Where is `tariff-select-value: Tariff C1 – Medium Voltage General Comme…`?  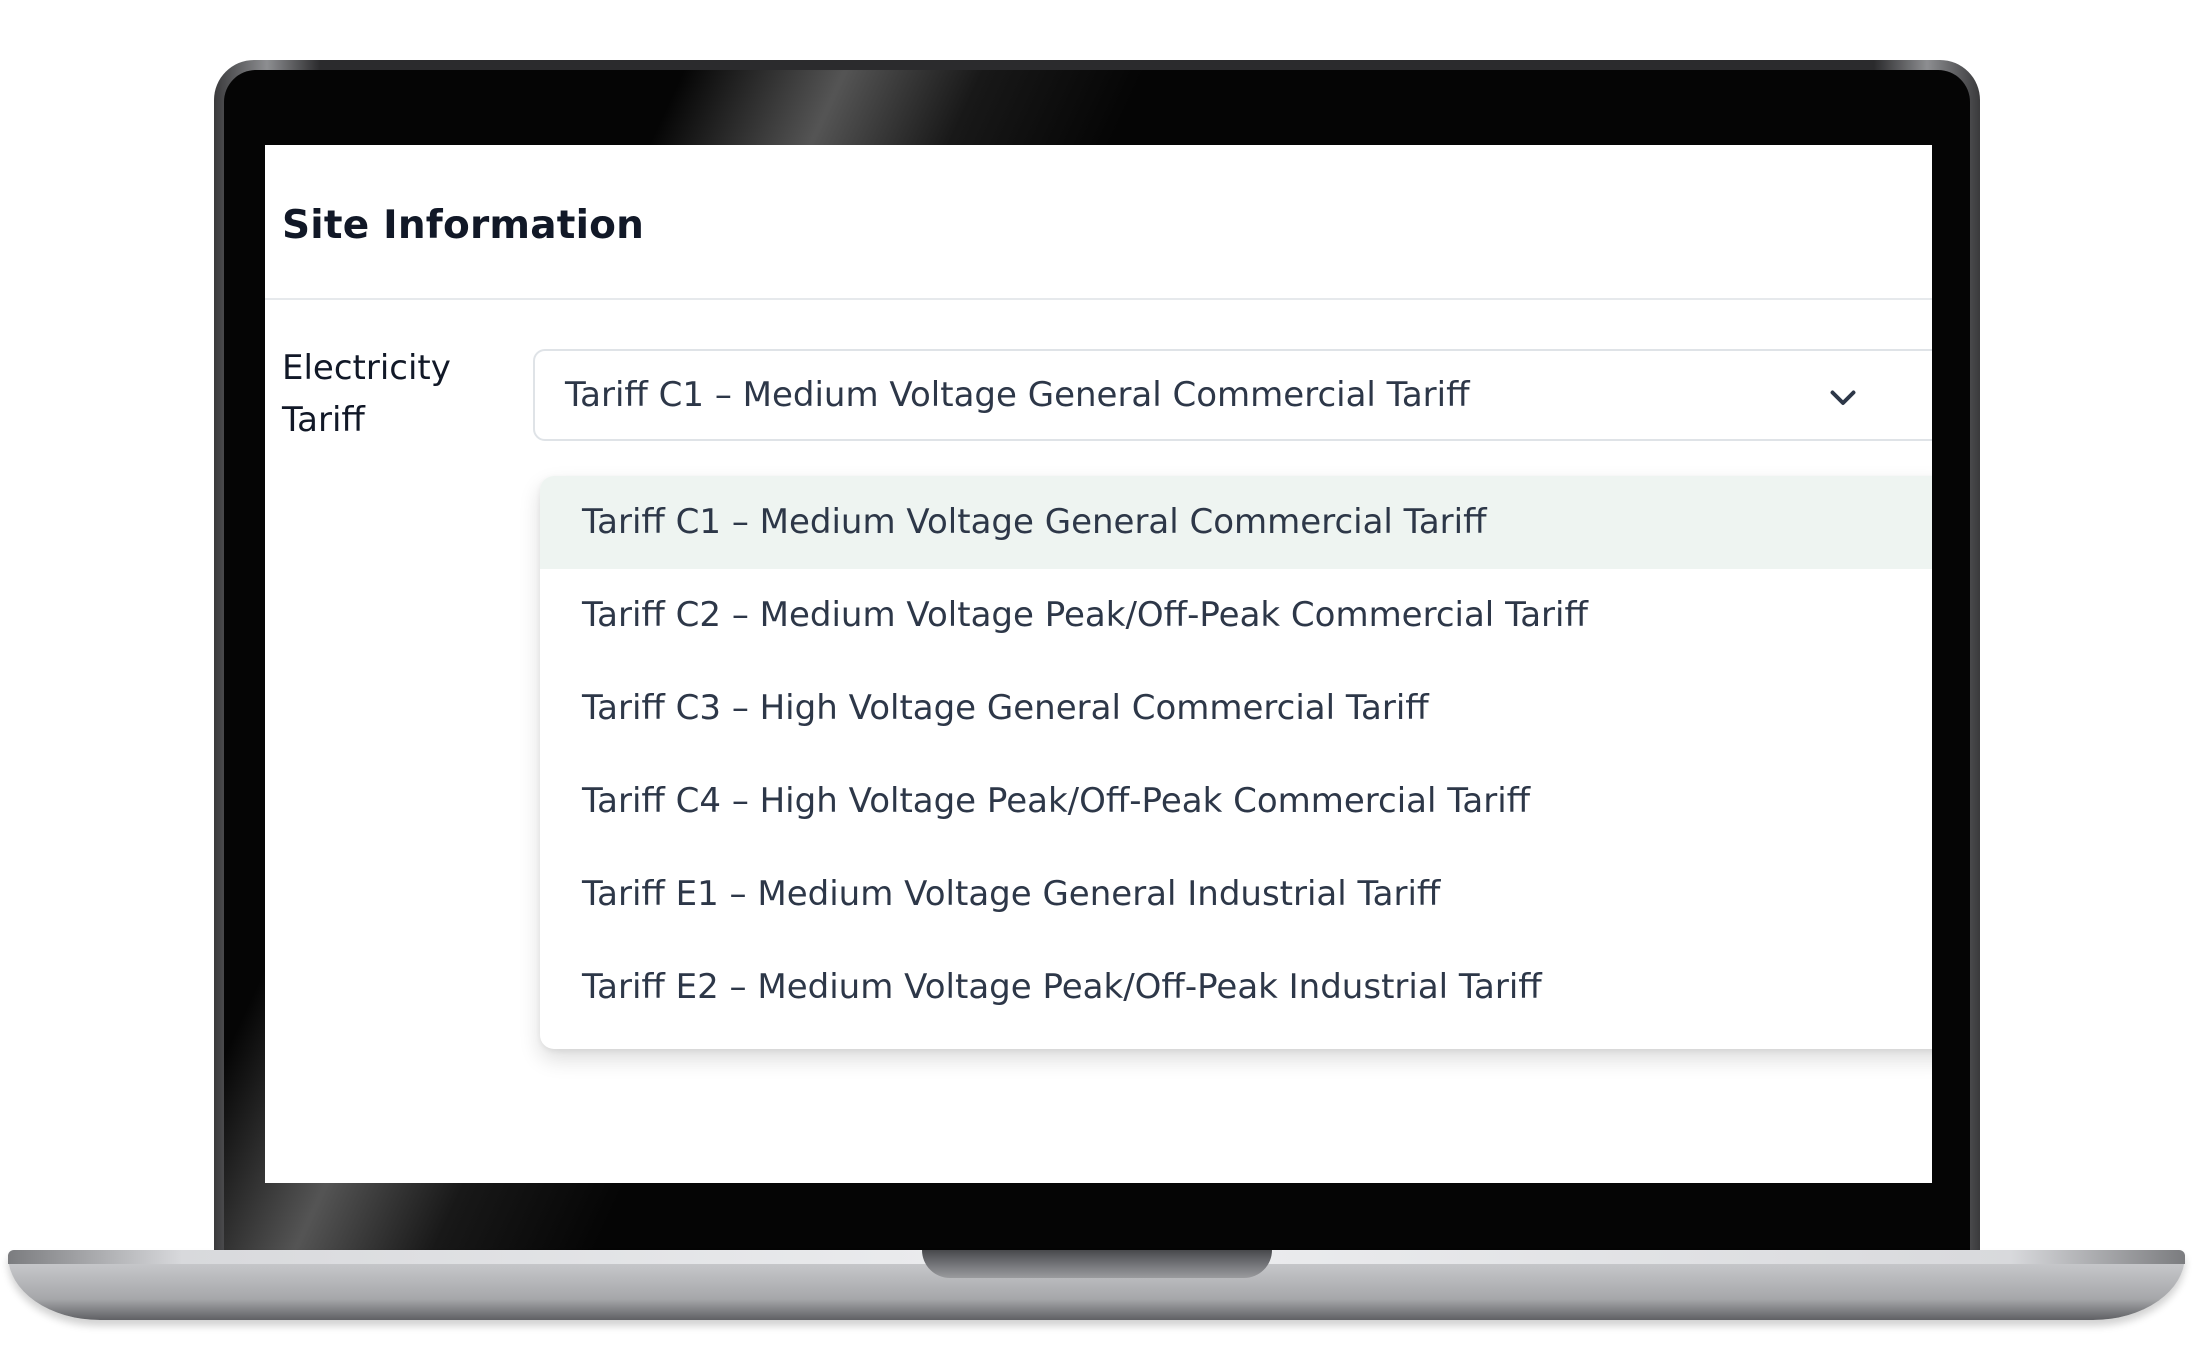 tariff-select-value: Tariff C1 – Medium Voltage General Comme… is located at coordinates (1017, 395).